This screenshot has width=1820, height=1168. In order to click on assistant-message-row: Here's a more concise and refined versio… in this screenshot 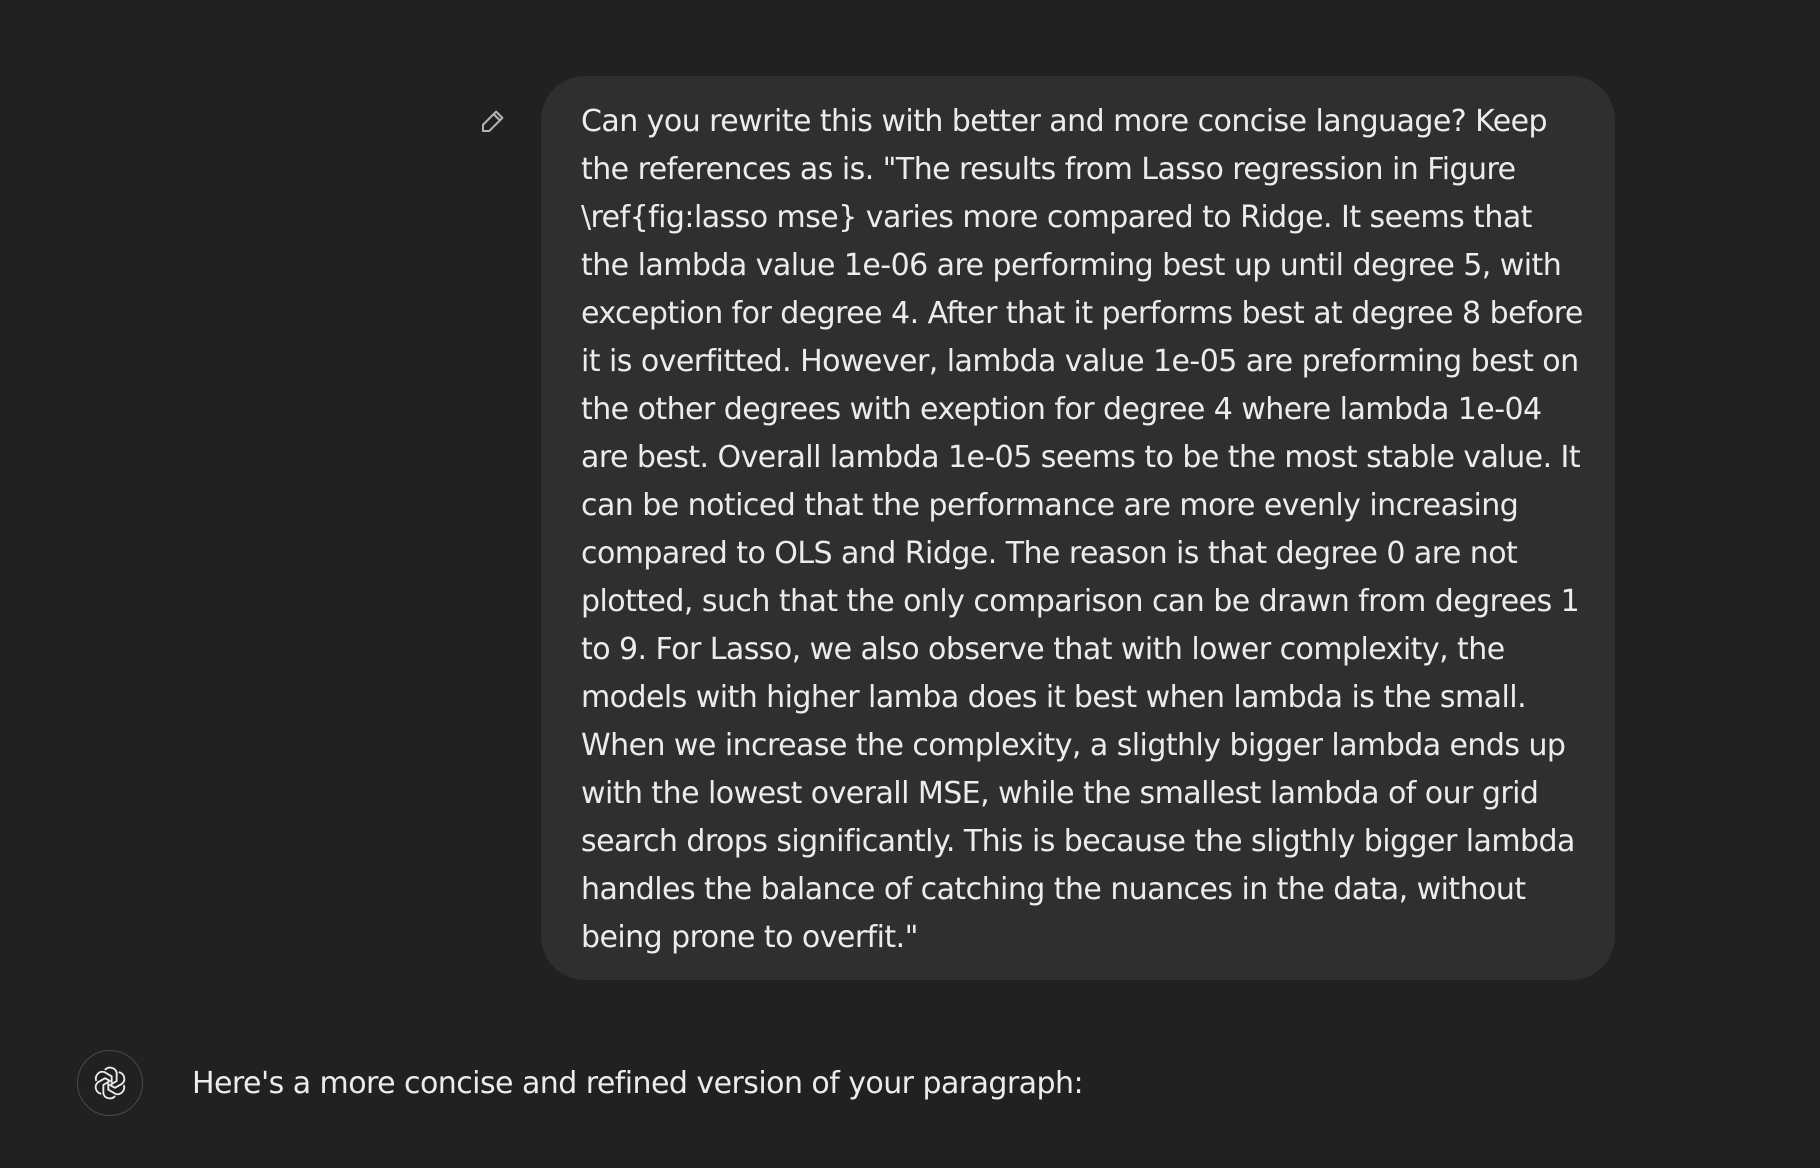, I will do `click(910, 1084)`.